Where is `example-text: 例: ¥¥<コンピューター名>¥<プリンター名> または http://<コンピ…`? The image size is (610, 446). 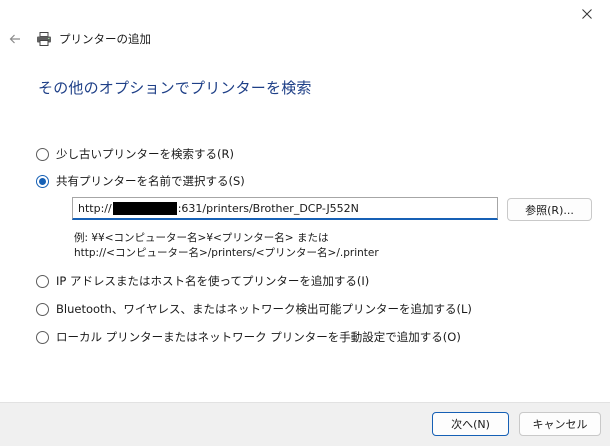 example-text: 例: ¥¥<コンピューター名>¥<プリンター名> または http://<コンピ… is located at coordinates (226, 246).